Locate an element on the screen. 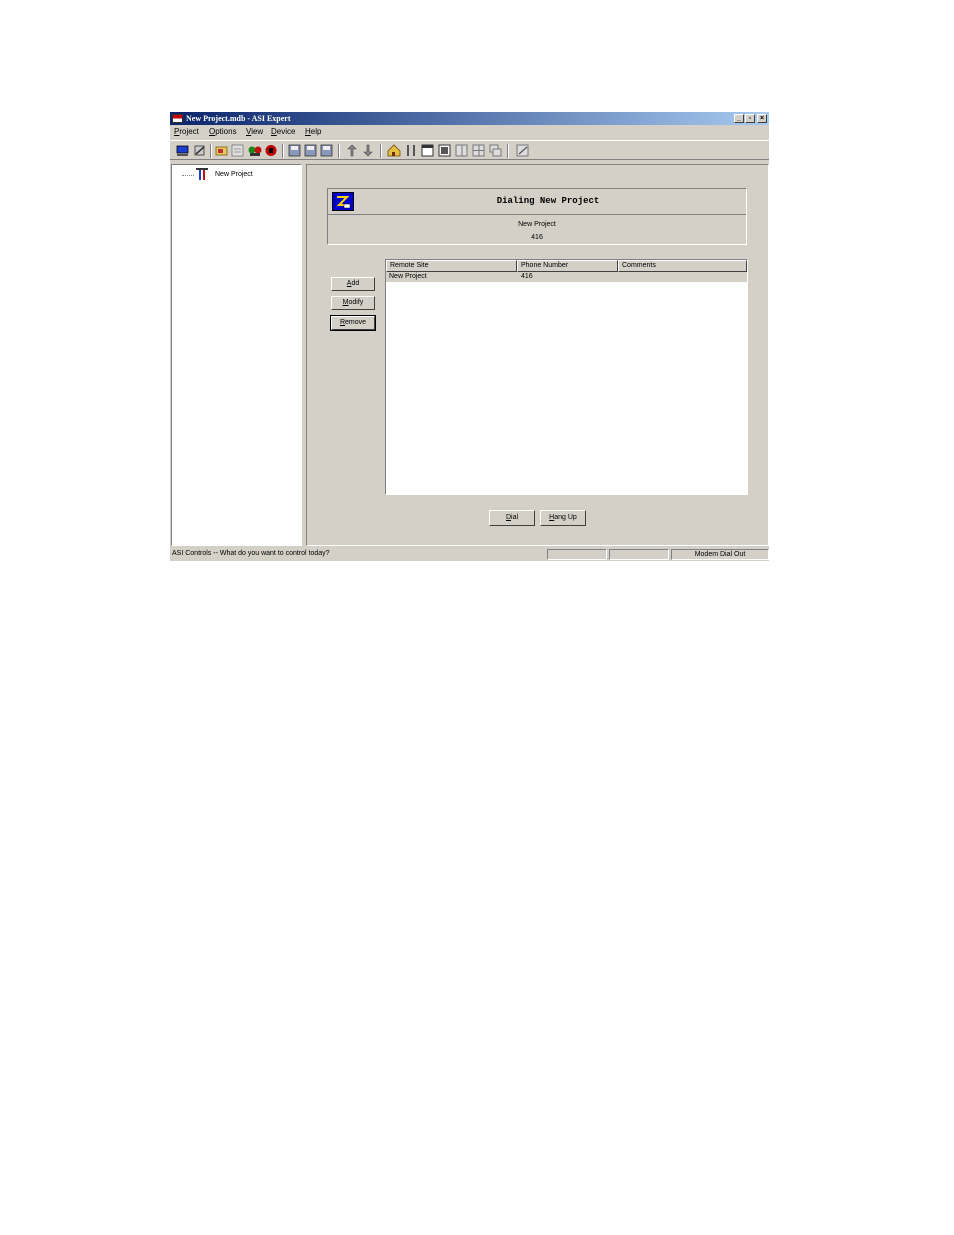  open-icon is located at coordinates (222, 150).